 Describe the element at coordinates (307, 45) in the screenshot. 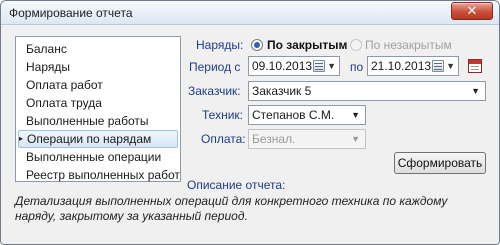

I see `radio-closed-label: По закрытым` at that location.